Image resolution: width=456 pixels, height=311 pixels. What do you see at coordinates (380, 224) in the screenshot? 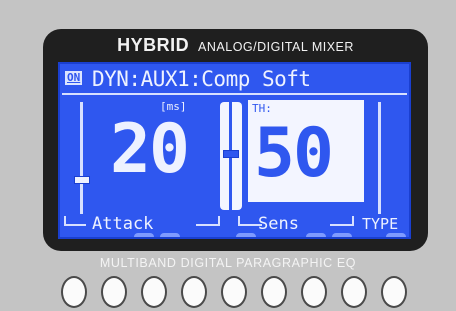
I see `type-label: TYPE` at bounding box center [380, 224].